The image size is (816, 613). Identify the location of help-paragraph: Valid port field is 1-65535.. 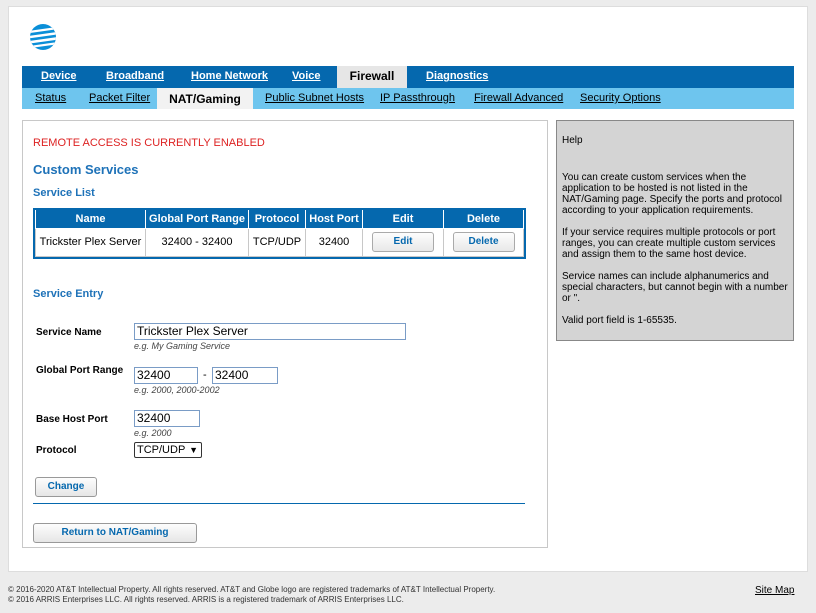
(619, 320).